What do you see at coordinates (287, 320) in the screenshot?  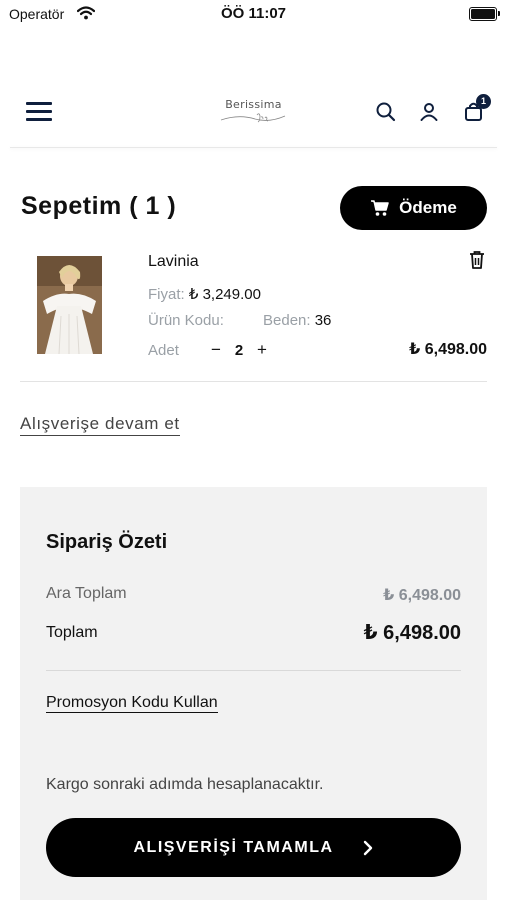 I see `size-label: Beden:` at bounding box center [287, 320].